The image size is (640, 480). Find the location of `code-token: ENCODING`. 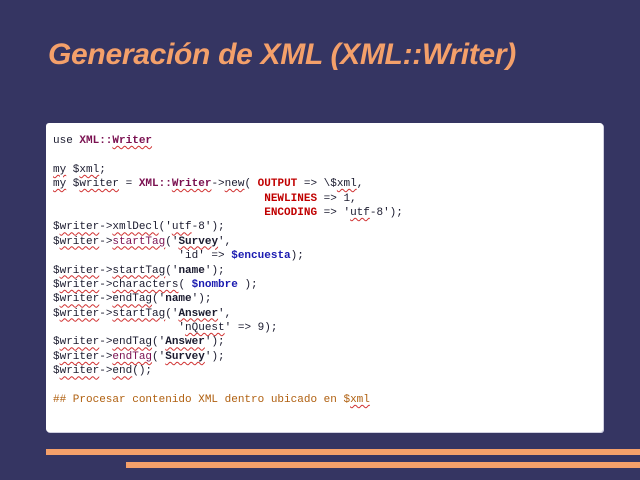

code-token: ENCODING is located at coordinates (291, 212).